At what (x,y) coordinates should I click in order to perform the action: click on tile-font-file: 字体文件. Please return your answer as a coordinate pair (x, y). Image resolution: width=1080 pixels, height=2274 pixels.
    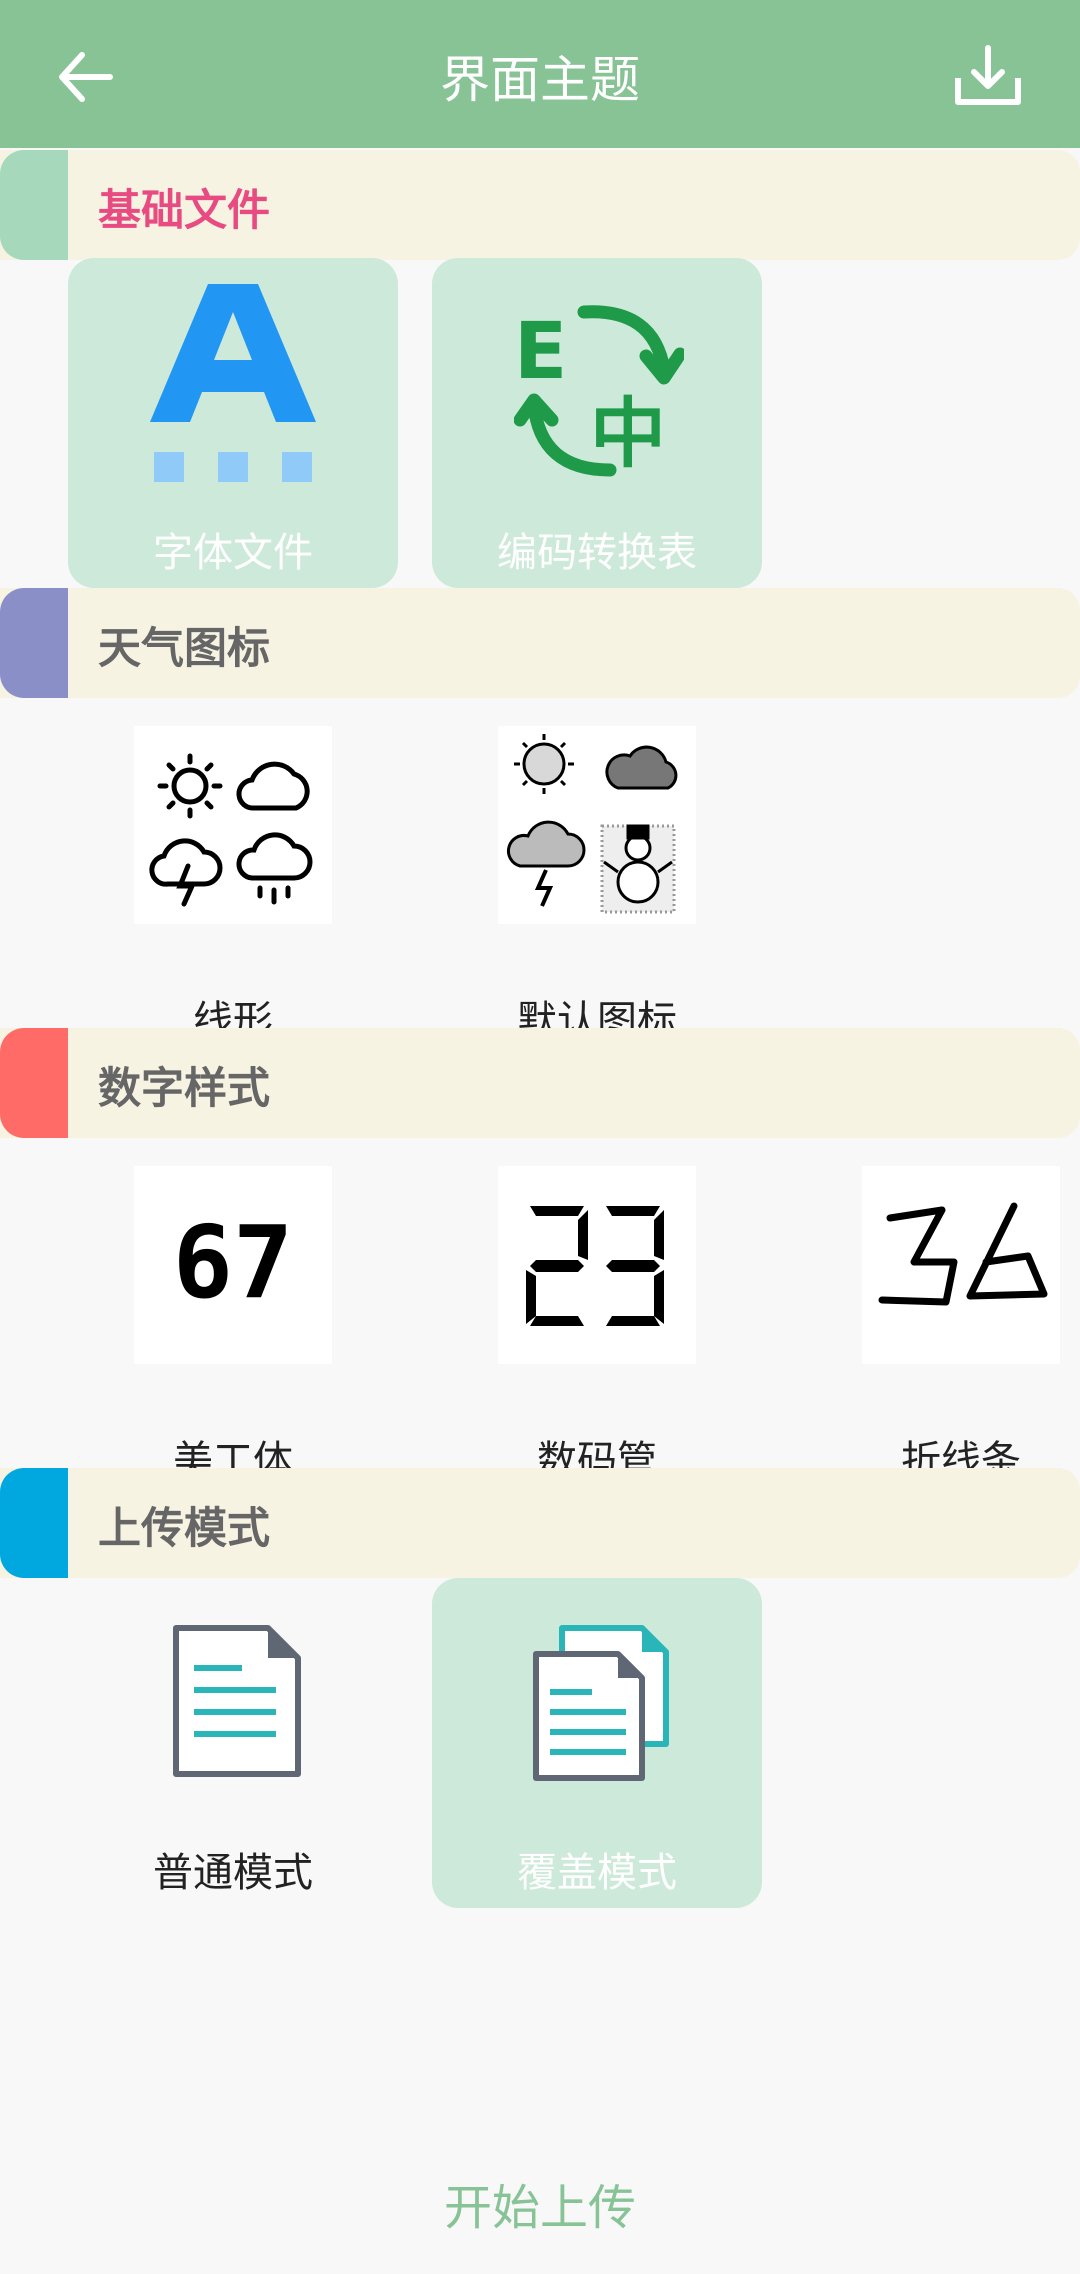
    Looking at the image, I should click on (233, 423).